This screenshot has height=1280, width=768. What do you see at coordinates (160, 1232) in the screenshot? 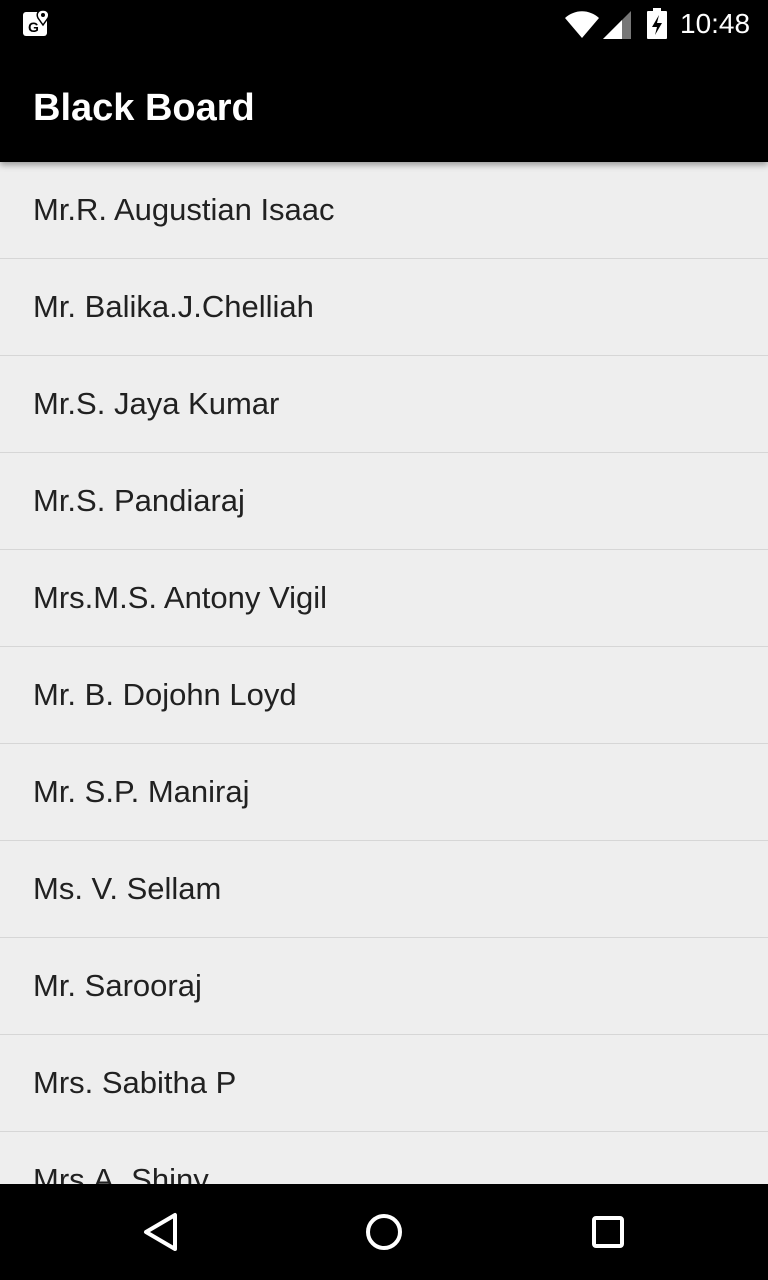
I see `back-icon` at bounding box center [160, 1232].